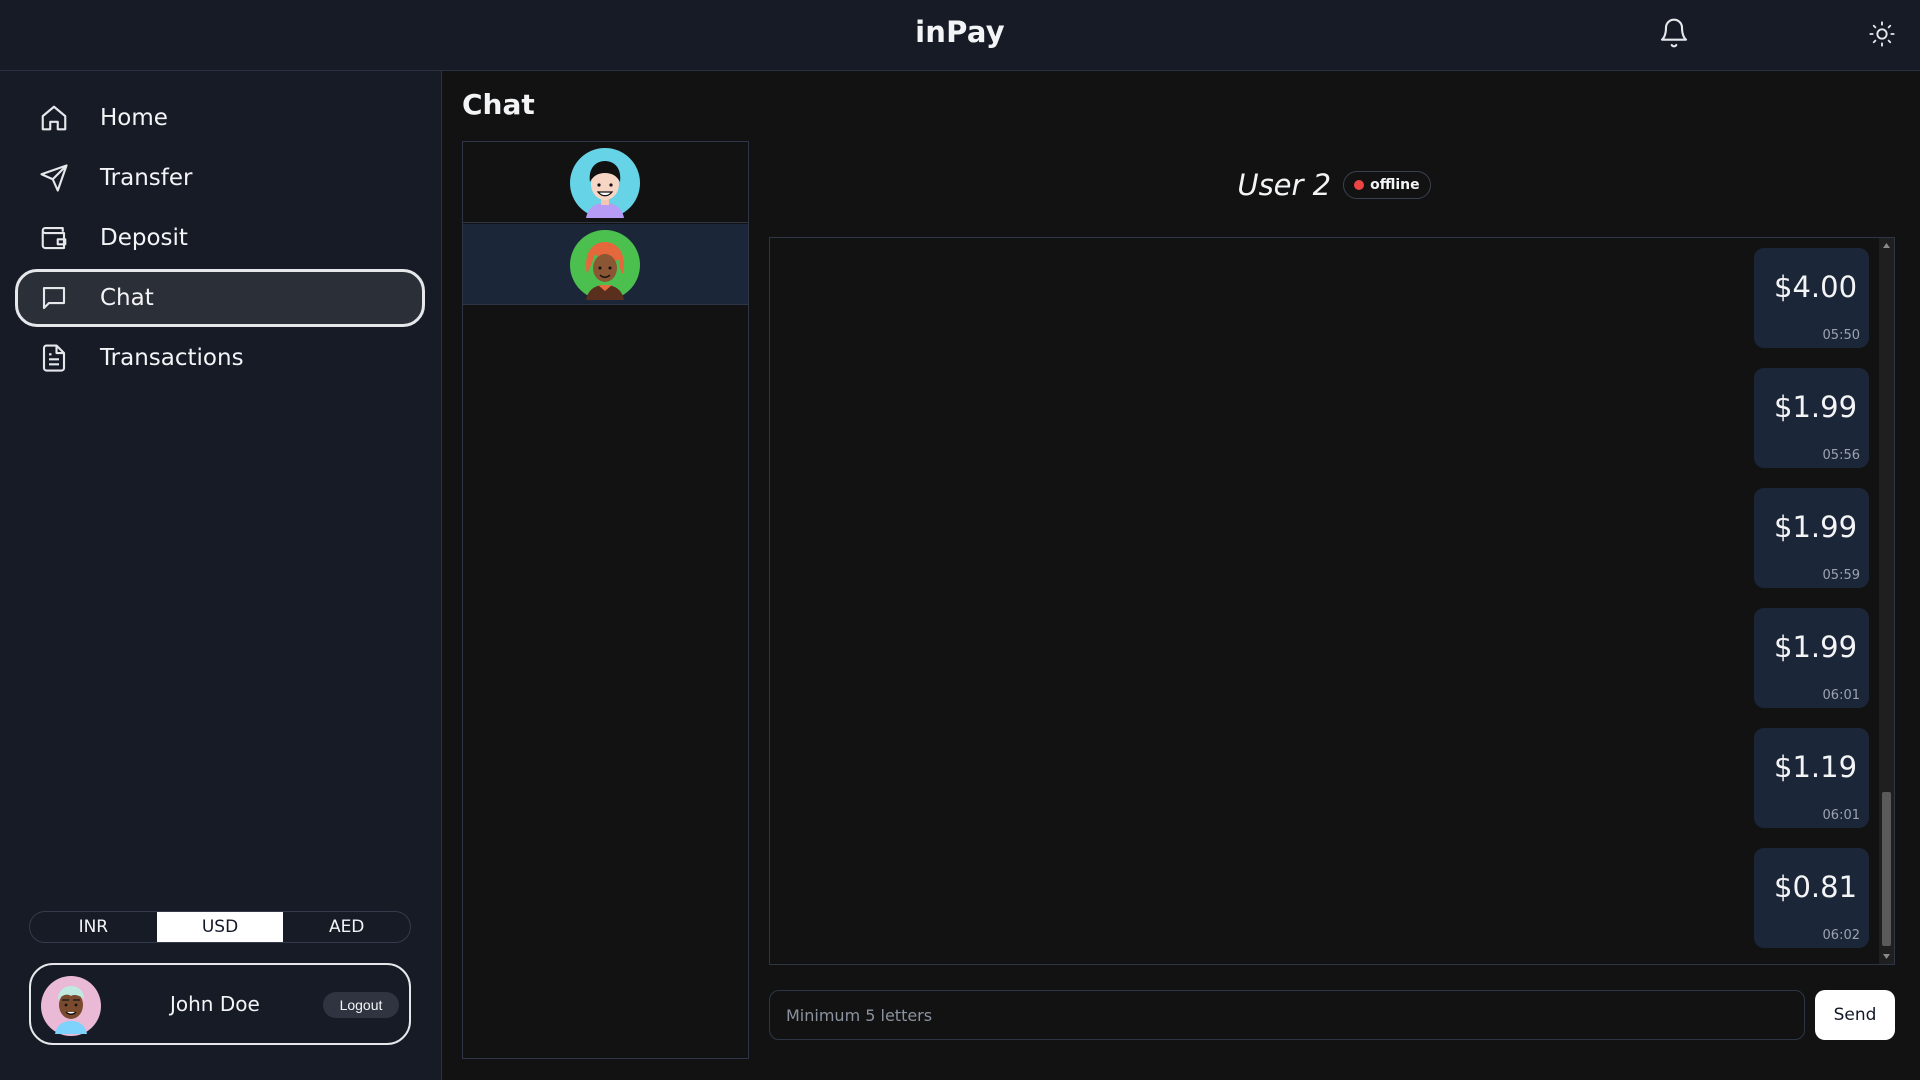  I want to click on message-bubble: $0.81 06:02, so click(1811, 898).